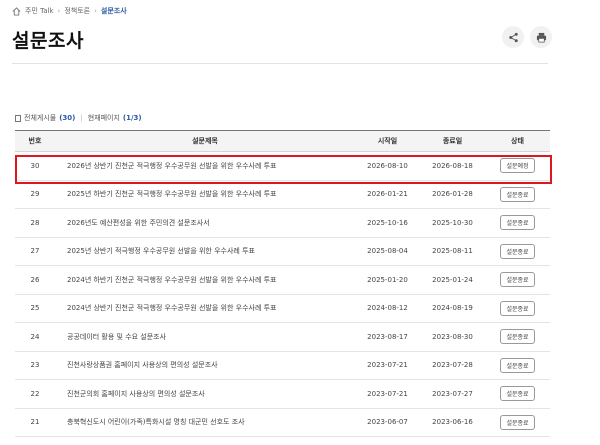  I want to click on header-start: 시작일, so click(387, 141).